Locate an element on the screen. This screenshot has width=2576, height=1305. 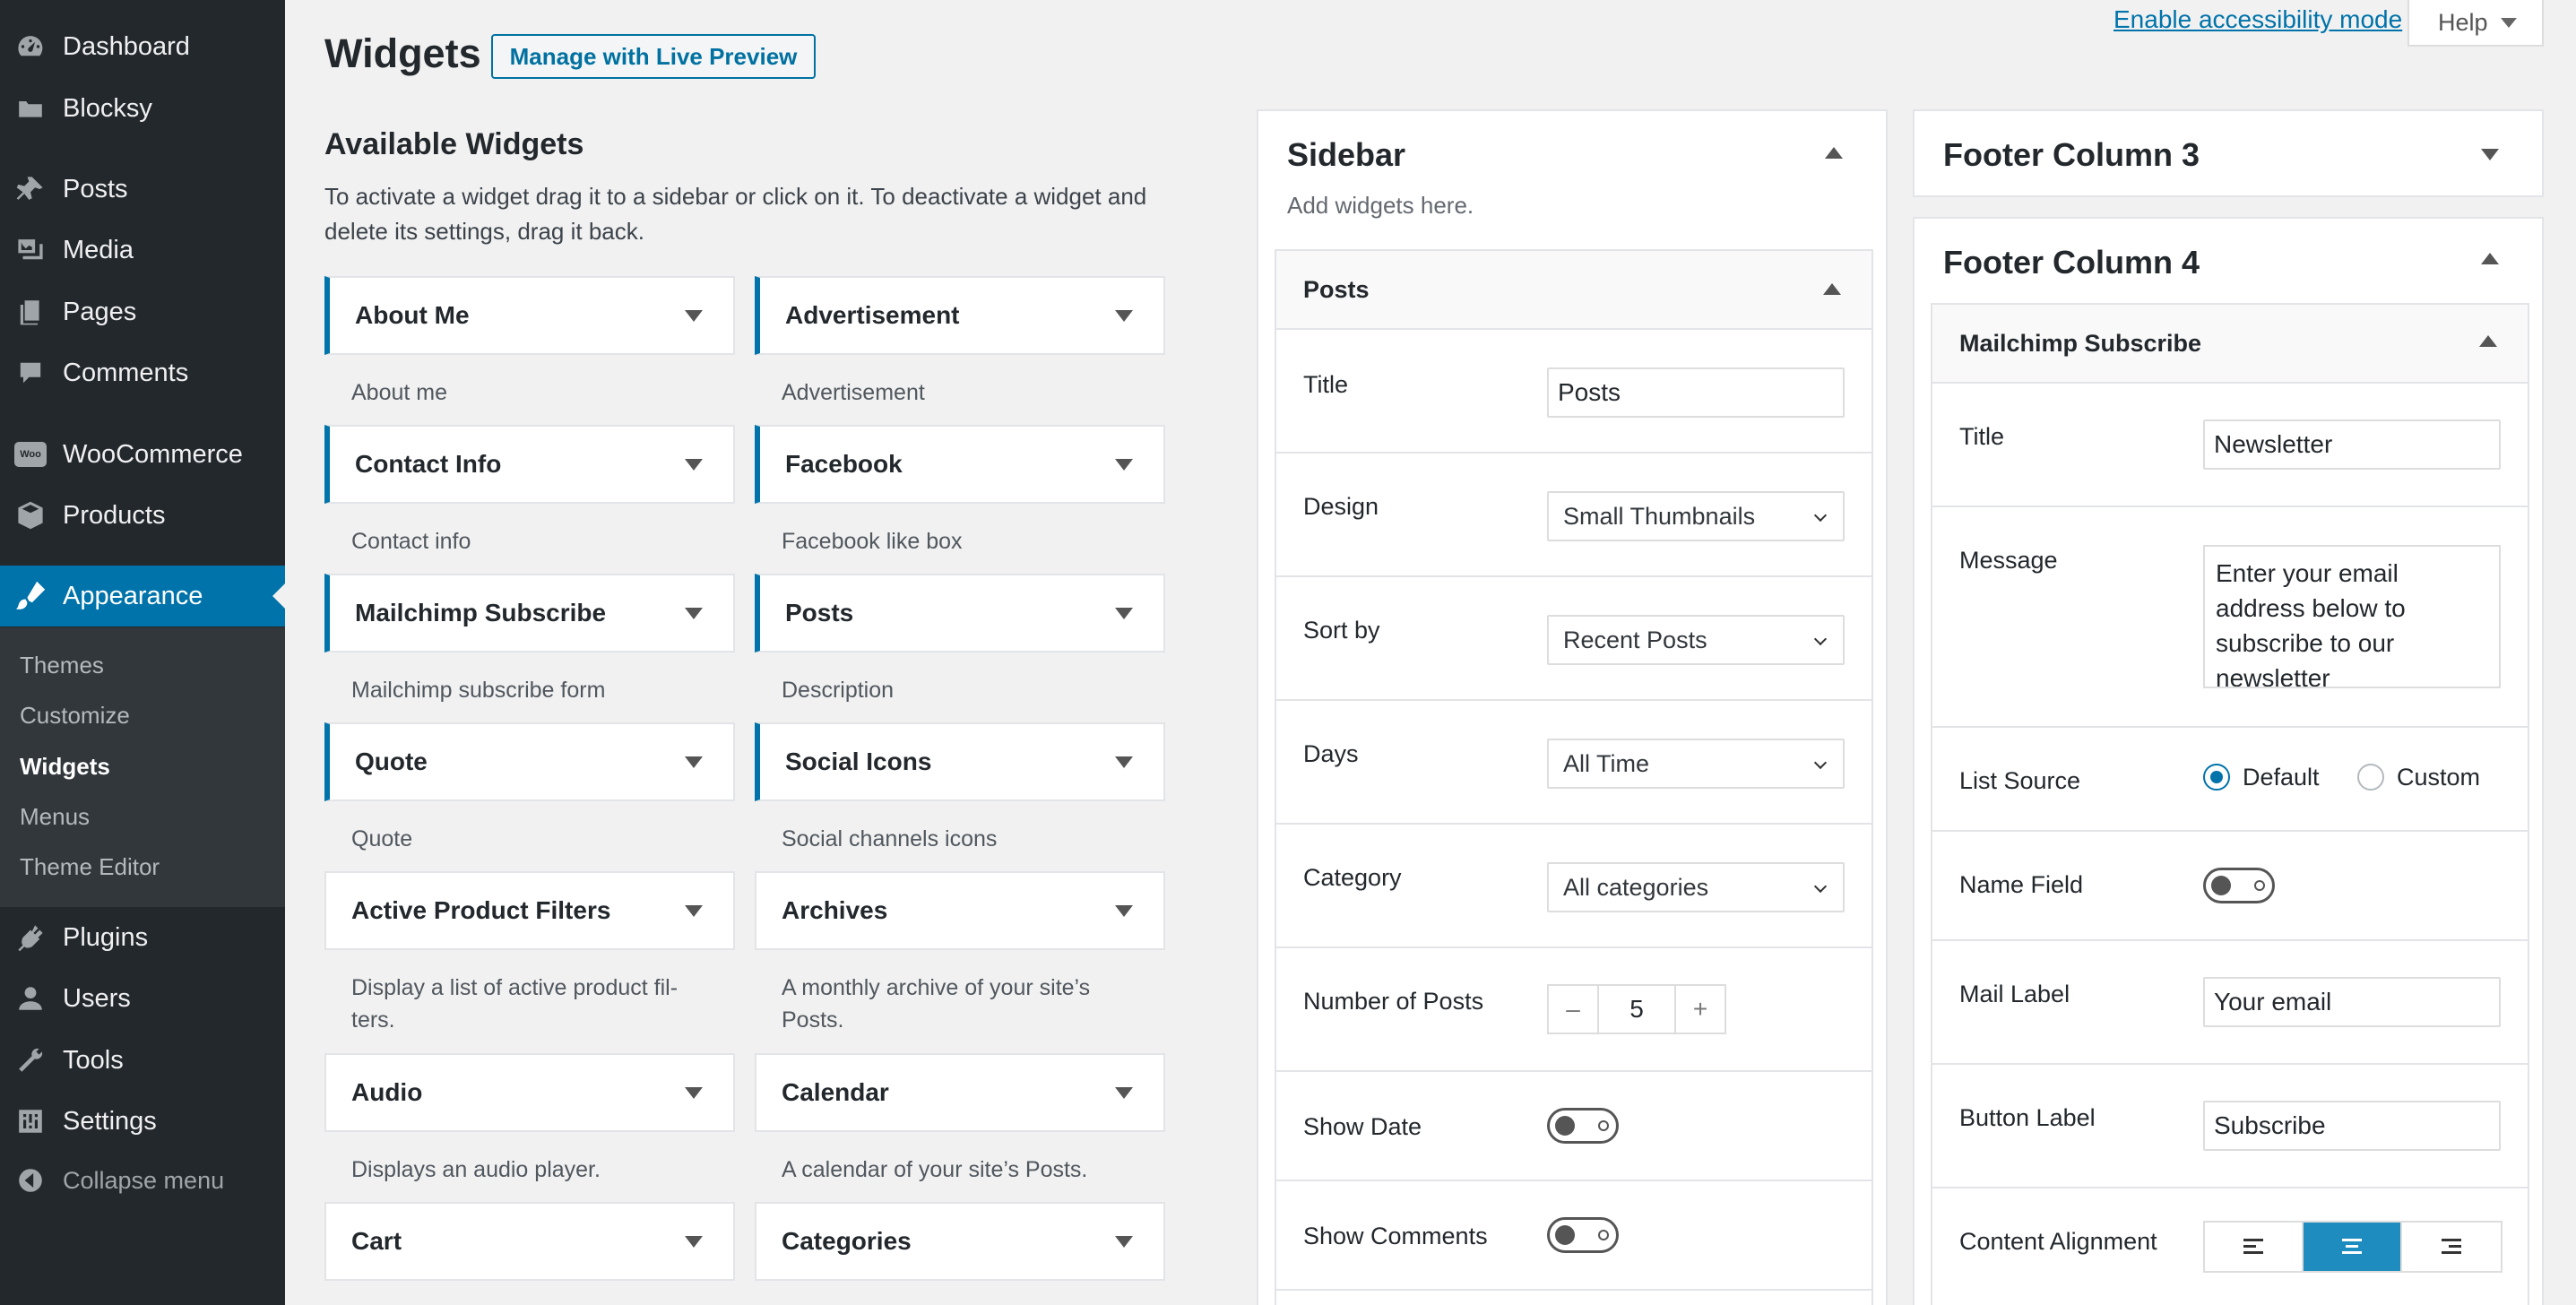
select-value: All categories is located at coordinates (1636, 887).